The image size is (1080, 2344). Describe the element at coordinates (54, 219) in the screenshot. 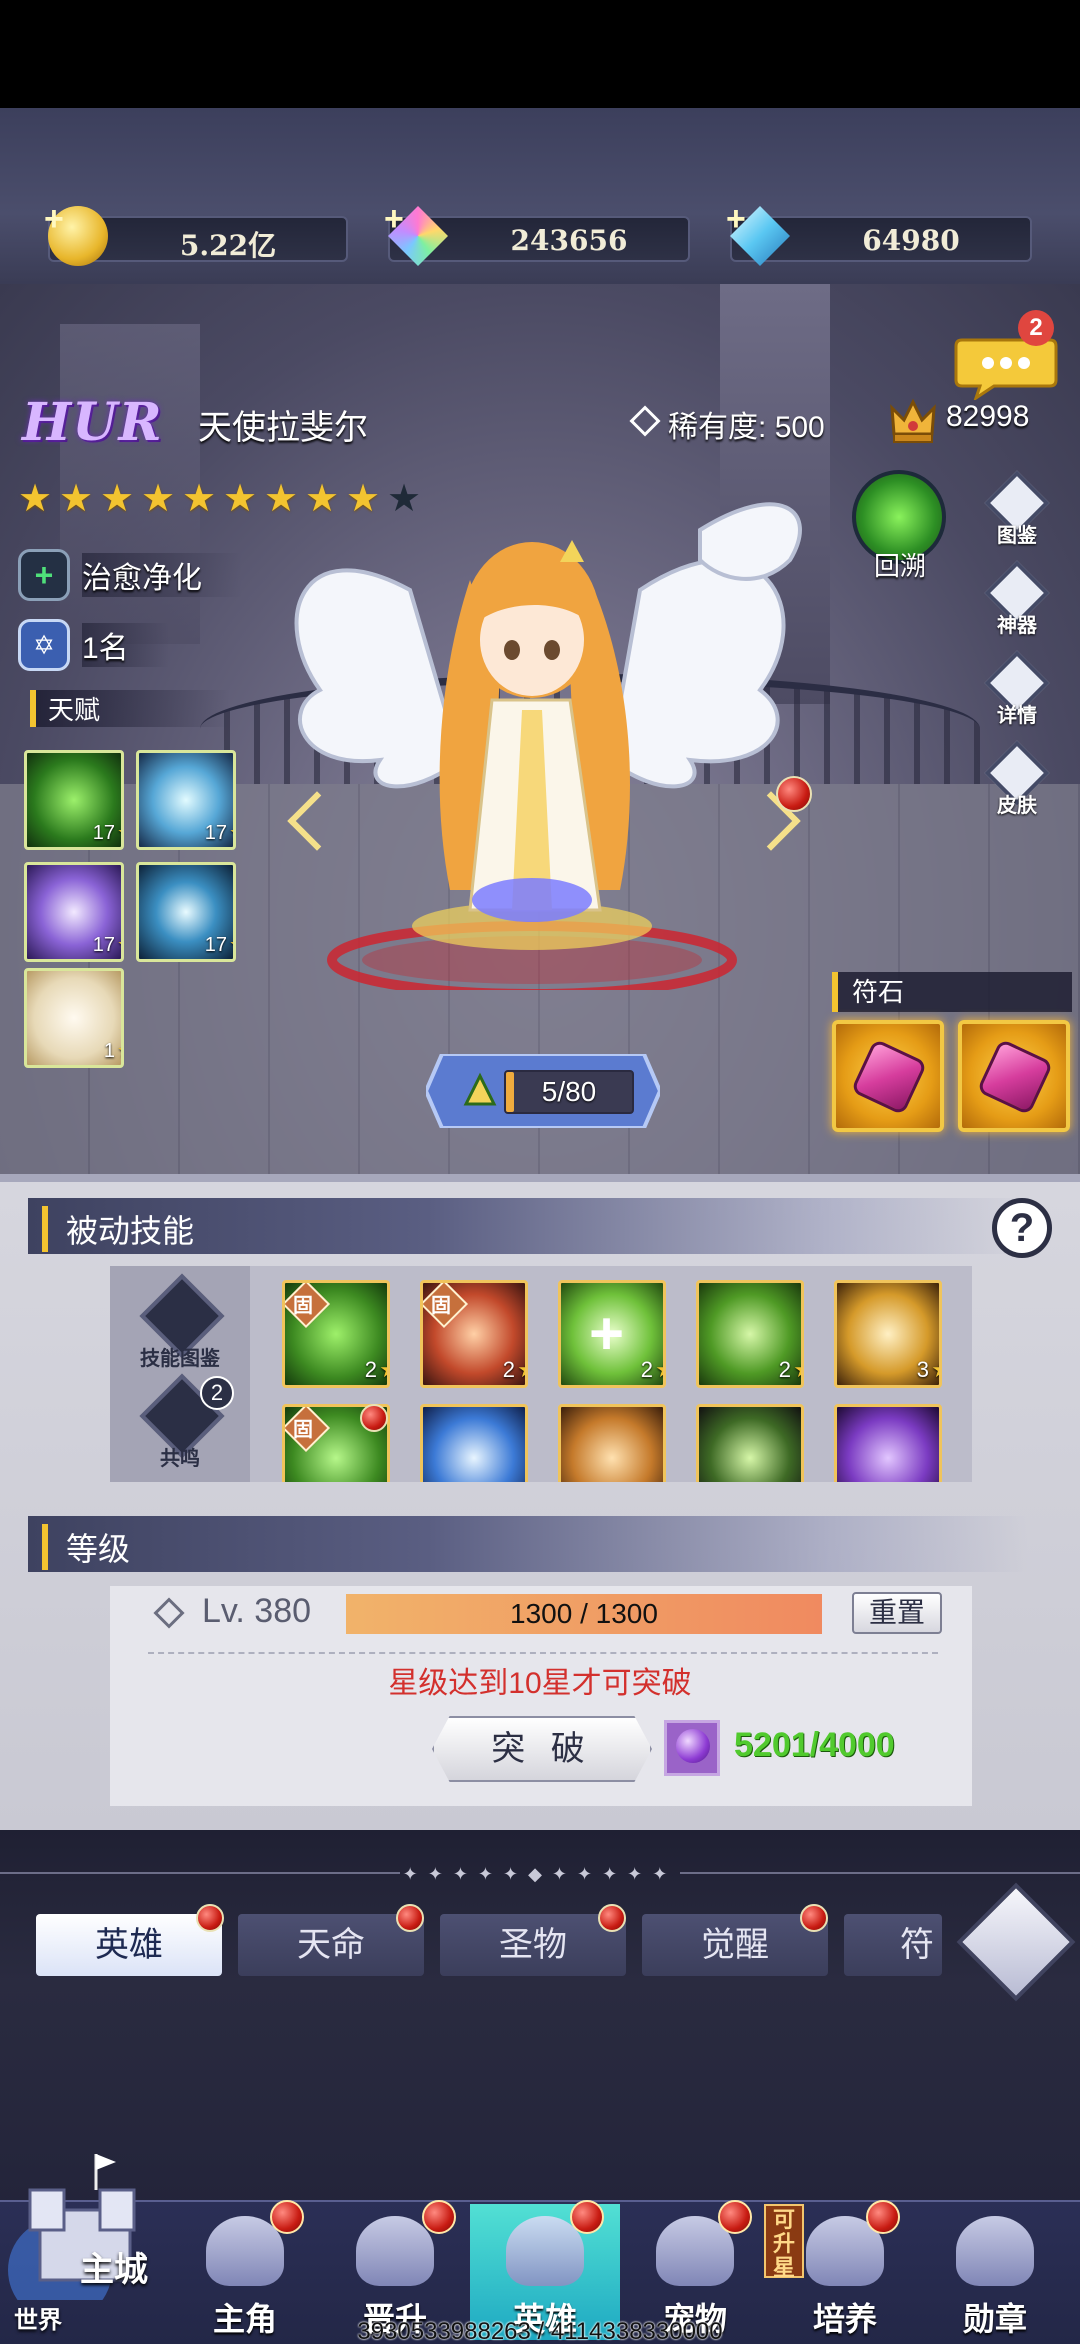

I see `add-gold-icon: +` at that location.